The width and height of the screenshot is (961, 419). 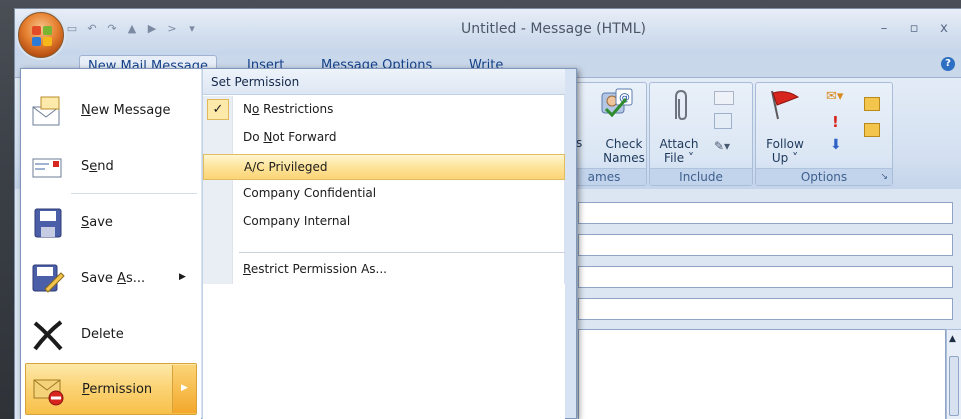 What do you see at coordinates (701, 134) in the screenshot?
I see `ribbon-group-include: Attach File ˅ ✎▾ Include` at bounding box center [701, 134].